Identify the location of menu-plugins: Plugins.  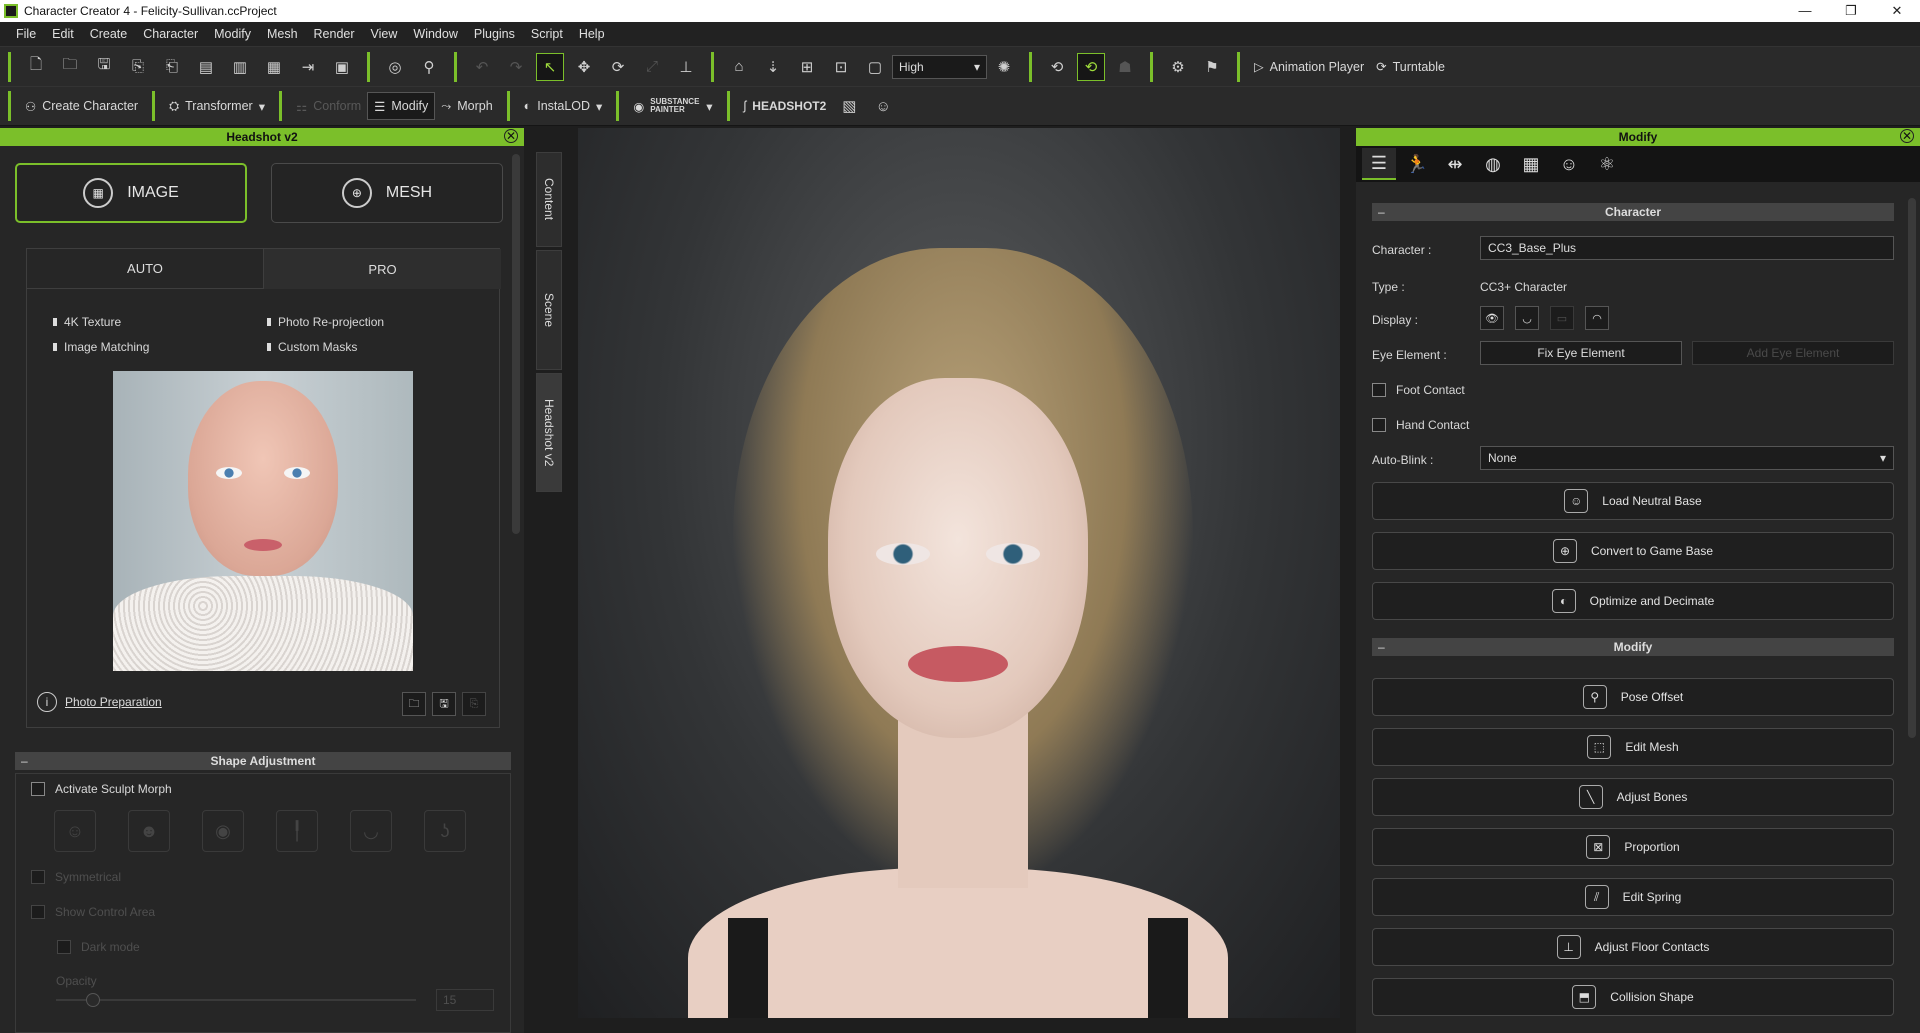
(494, 34).